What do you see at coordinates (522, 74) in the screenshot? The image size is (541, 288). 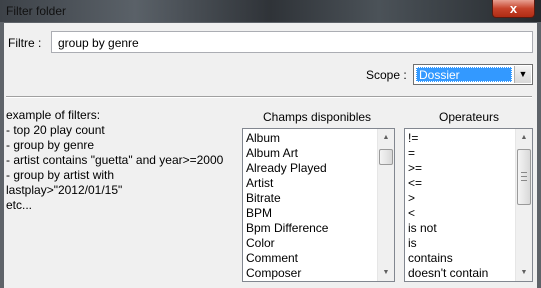 I see `chevron-down-icon: ▼` at bounding box center [522, 74].